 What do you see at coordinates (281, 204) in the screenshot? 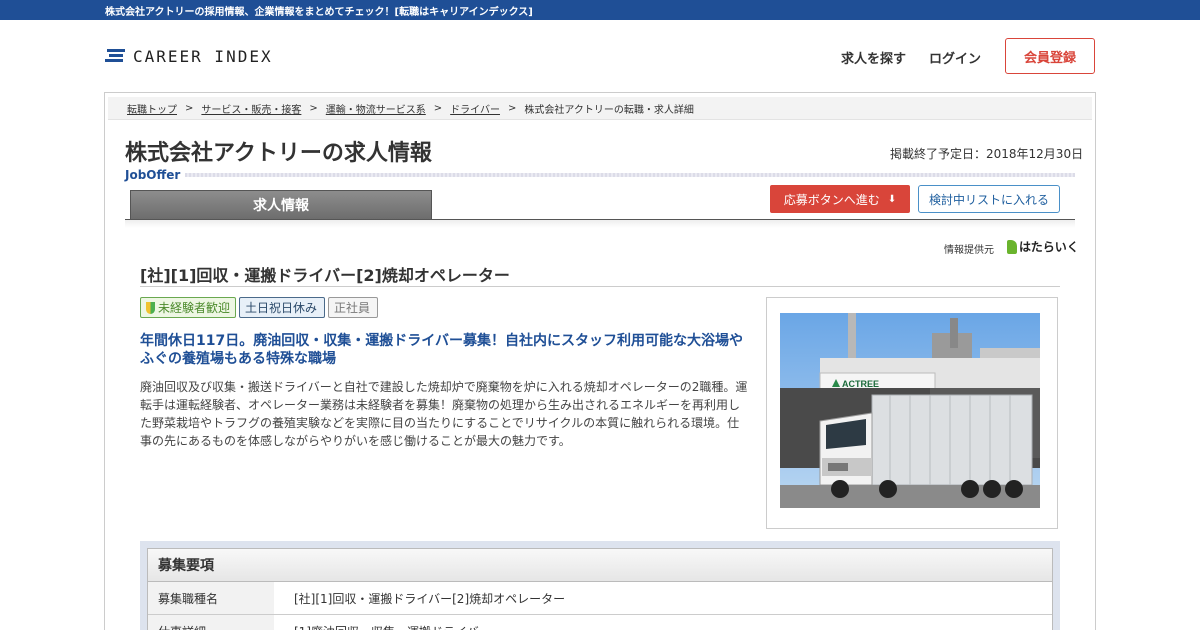
I see `tab-job-info: 求人情報` at bounding box center [281, 204].